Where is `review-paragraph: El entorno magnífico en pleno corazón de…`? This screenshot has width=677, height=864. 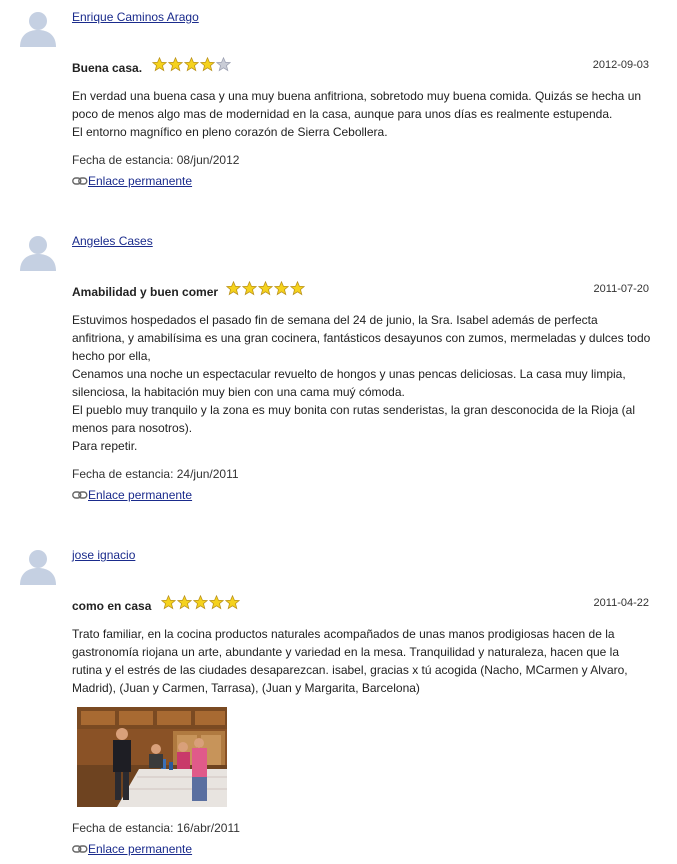
review-paragraph: El entorno magnífico en pleno corazón de… is located at coordinates (230, 132).